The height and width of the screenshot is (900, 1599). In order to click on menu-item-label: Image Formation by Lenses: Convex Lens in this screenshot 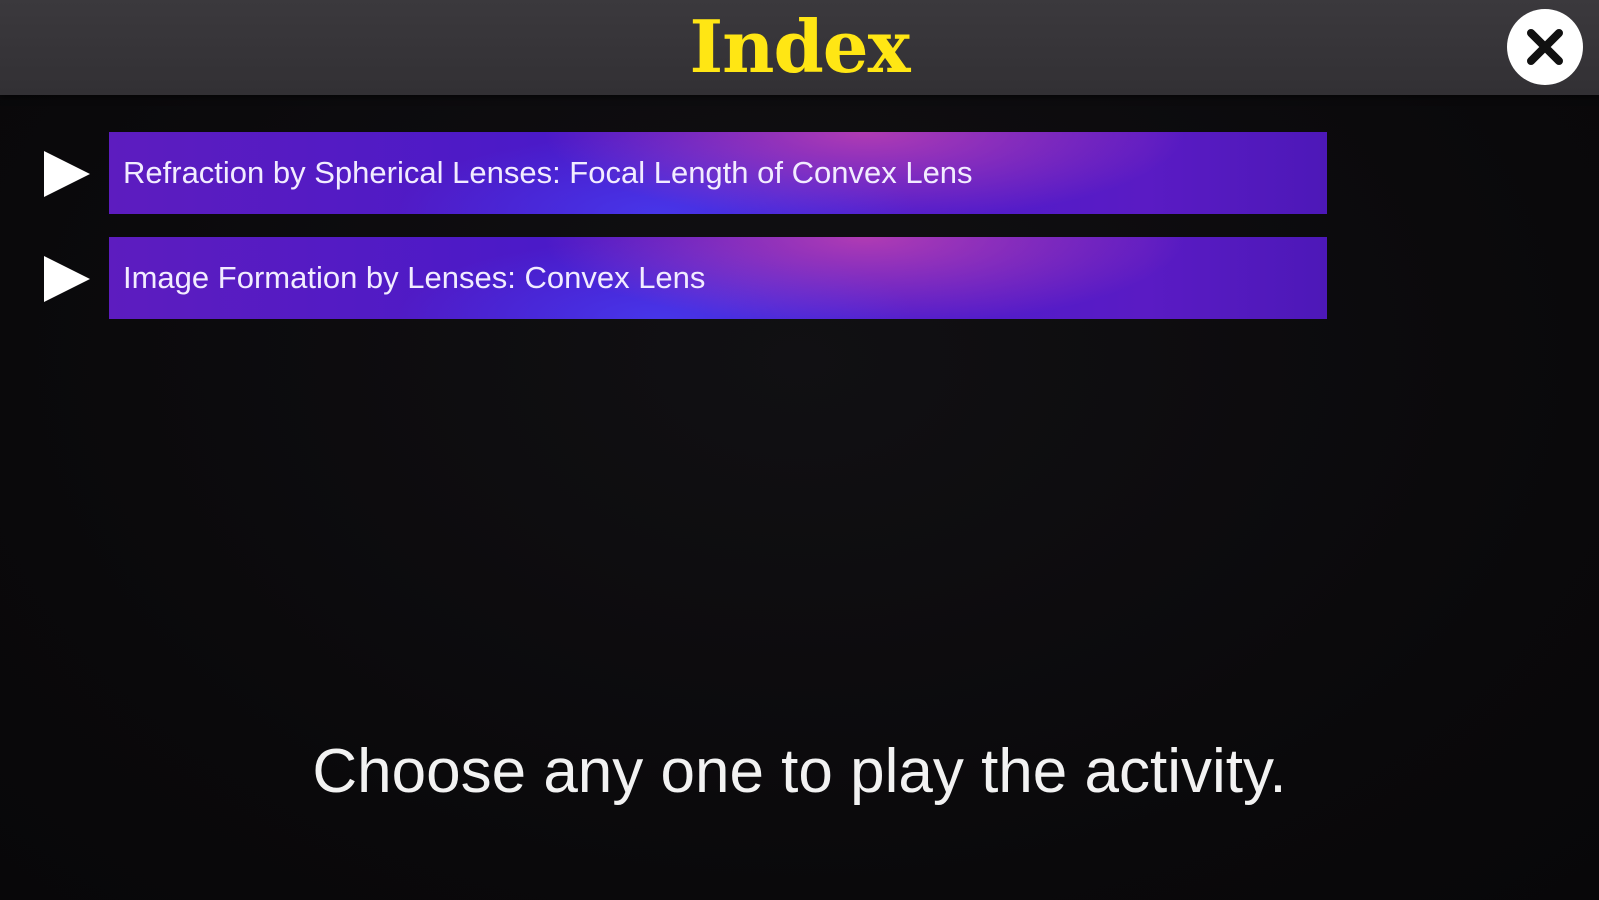, I will do `click(414, 277)`.